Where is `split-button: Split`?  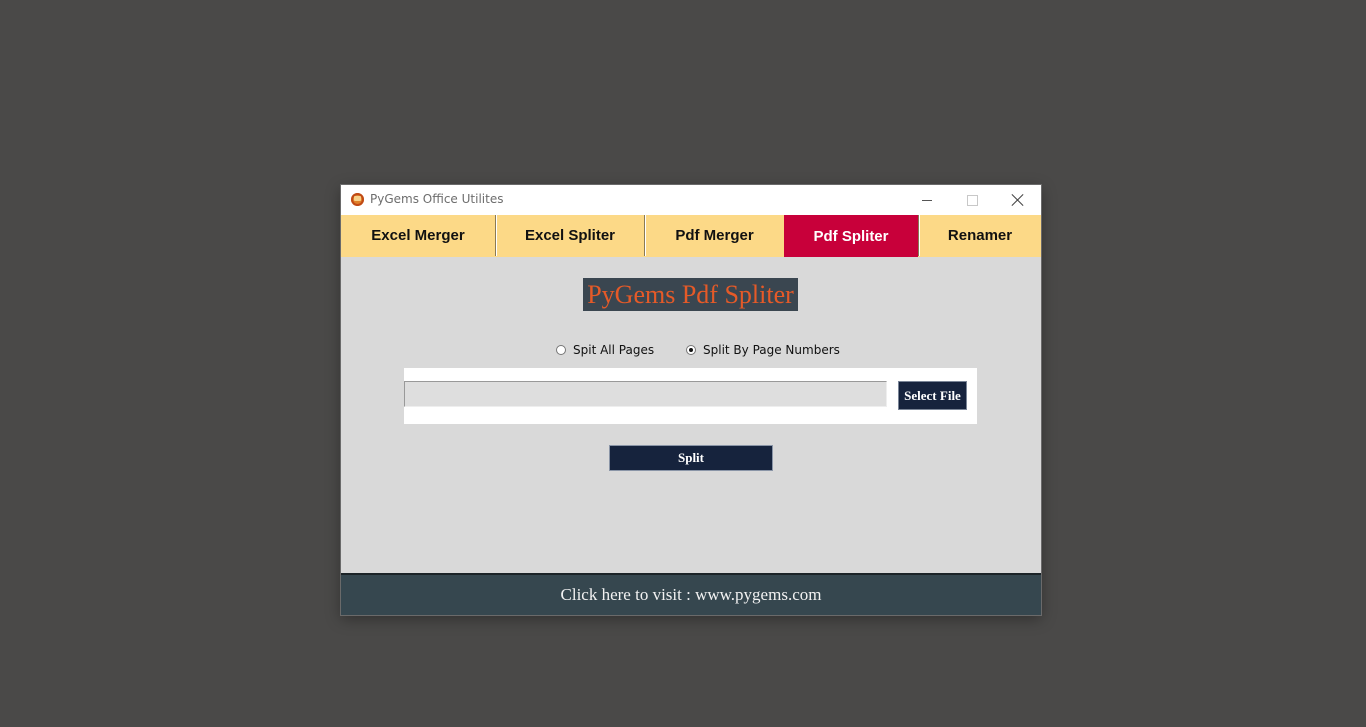 split-button: Split is located at coordinates (691, 458).